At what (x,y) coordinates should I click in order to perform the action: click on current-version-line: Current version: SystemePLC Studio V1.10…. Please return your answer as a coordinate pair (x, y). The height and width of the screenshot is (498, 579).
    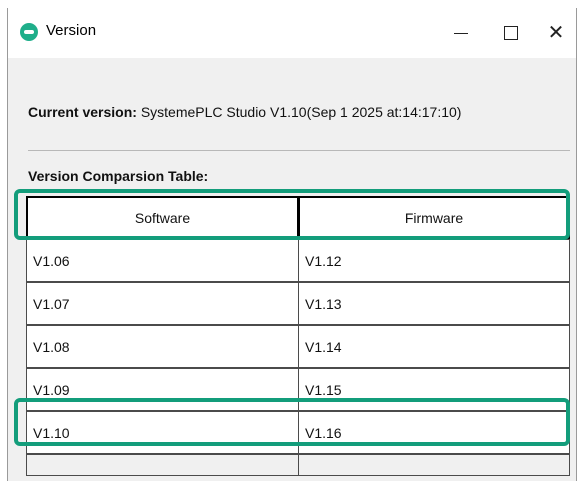
    Looking at the image, I should click on (244, 112).